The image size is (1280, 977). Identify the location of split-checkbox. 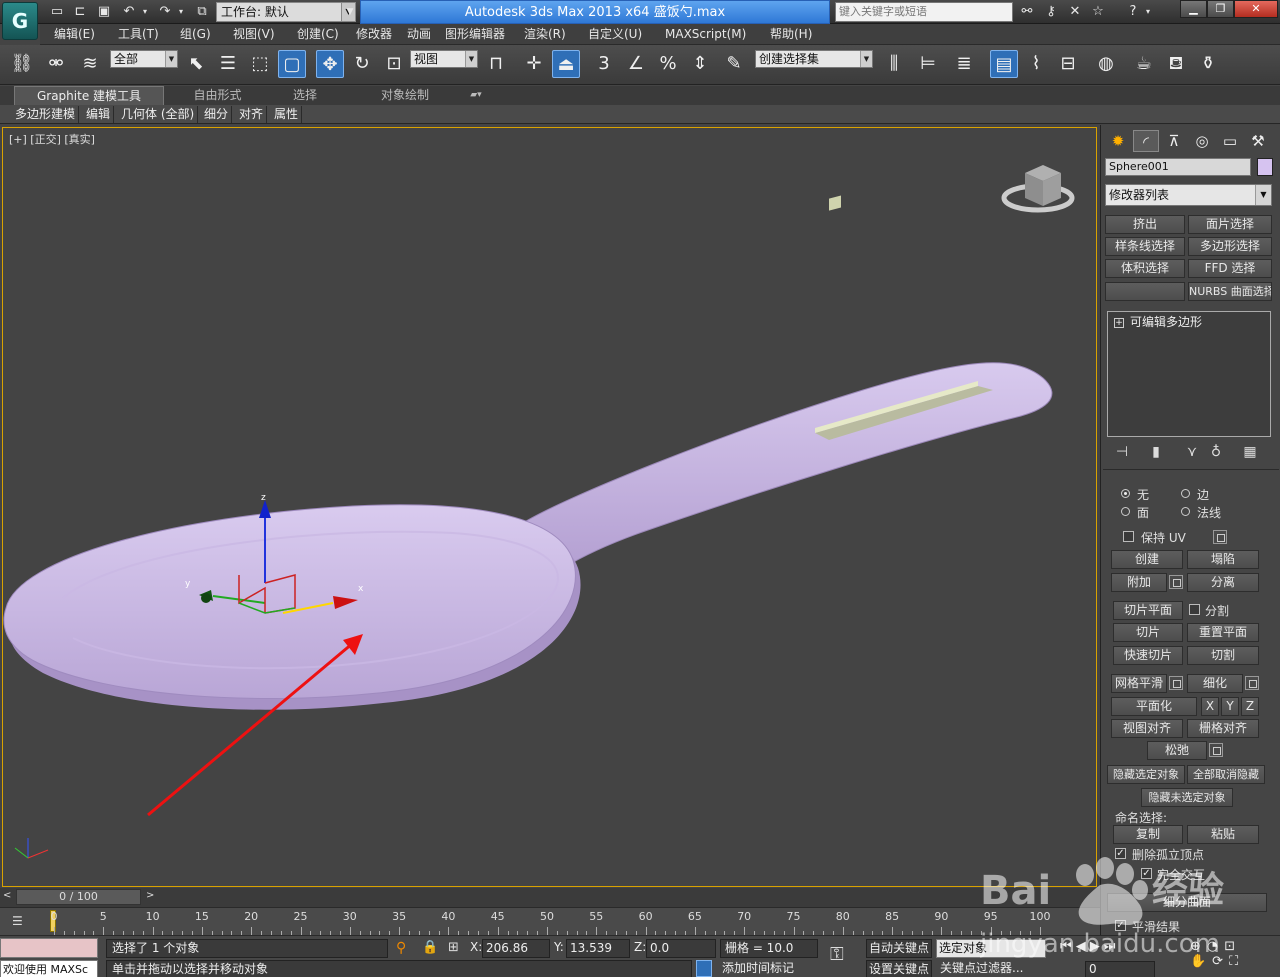
(1194, 609).